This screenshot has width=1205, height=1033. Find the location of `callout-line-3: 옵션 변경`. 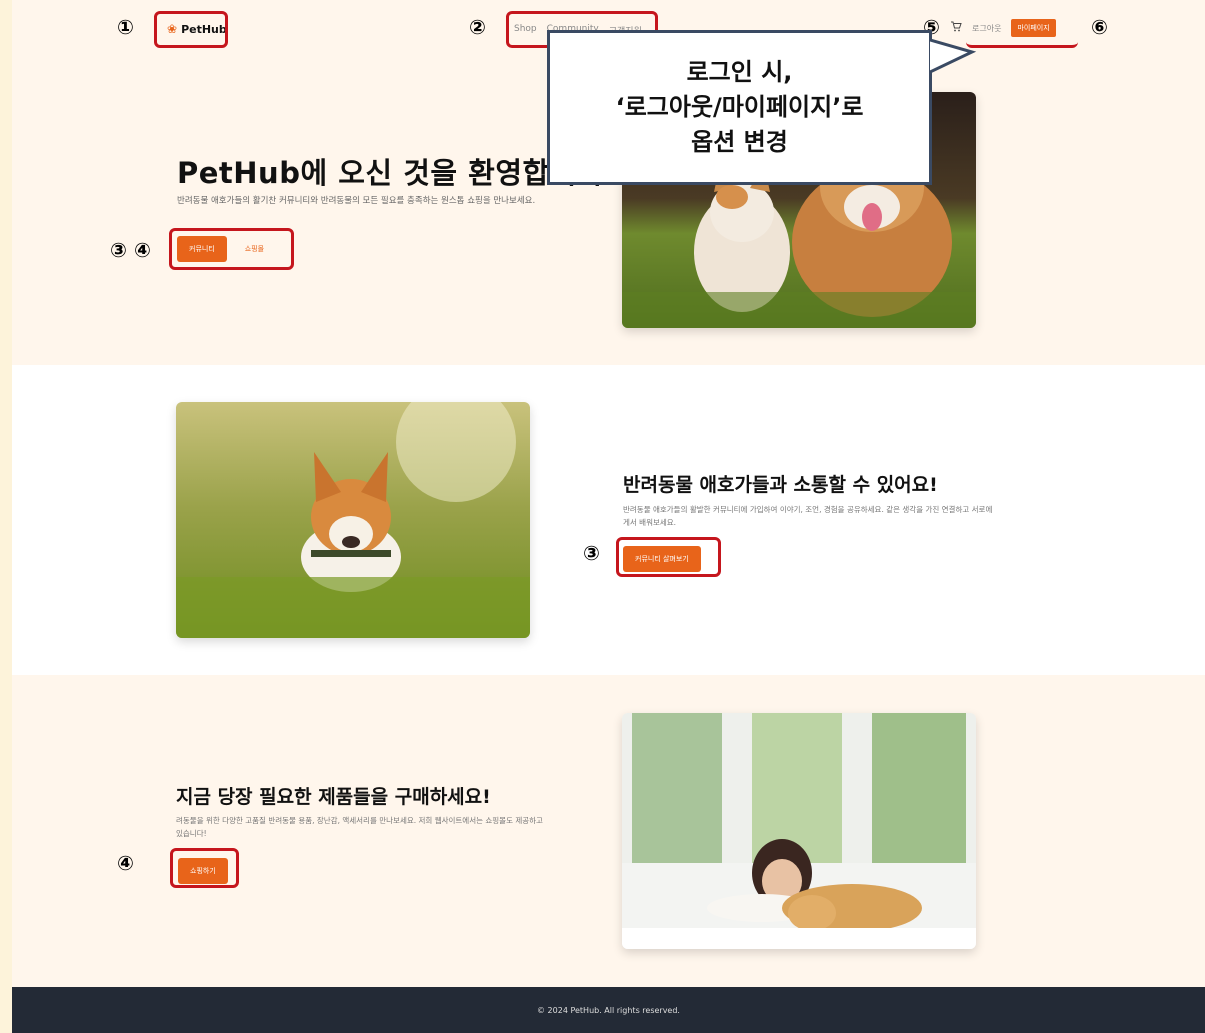

callout-line-3: 옵션 변경 is located at coordinates (739, 142).